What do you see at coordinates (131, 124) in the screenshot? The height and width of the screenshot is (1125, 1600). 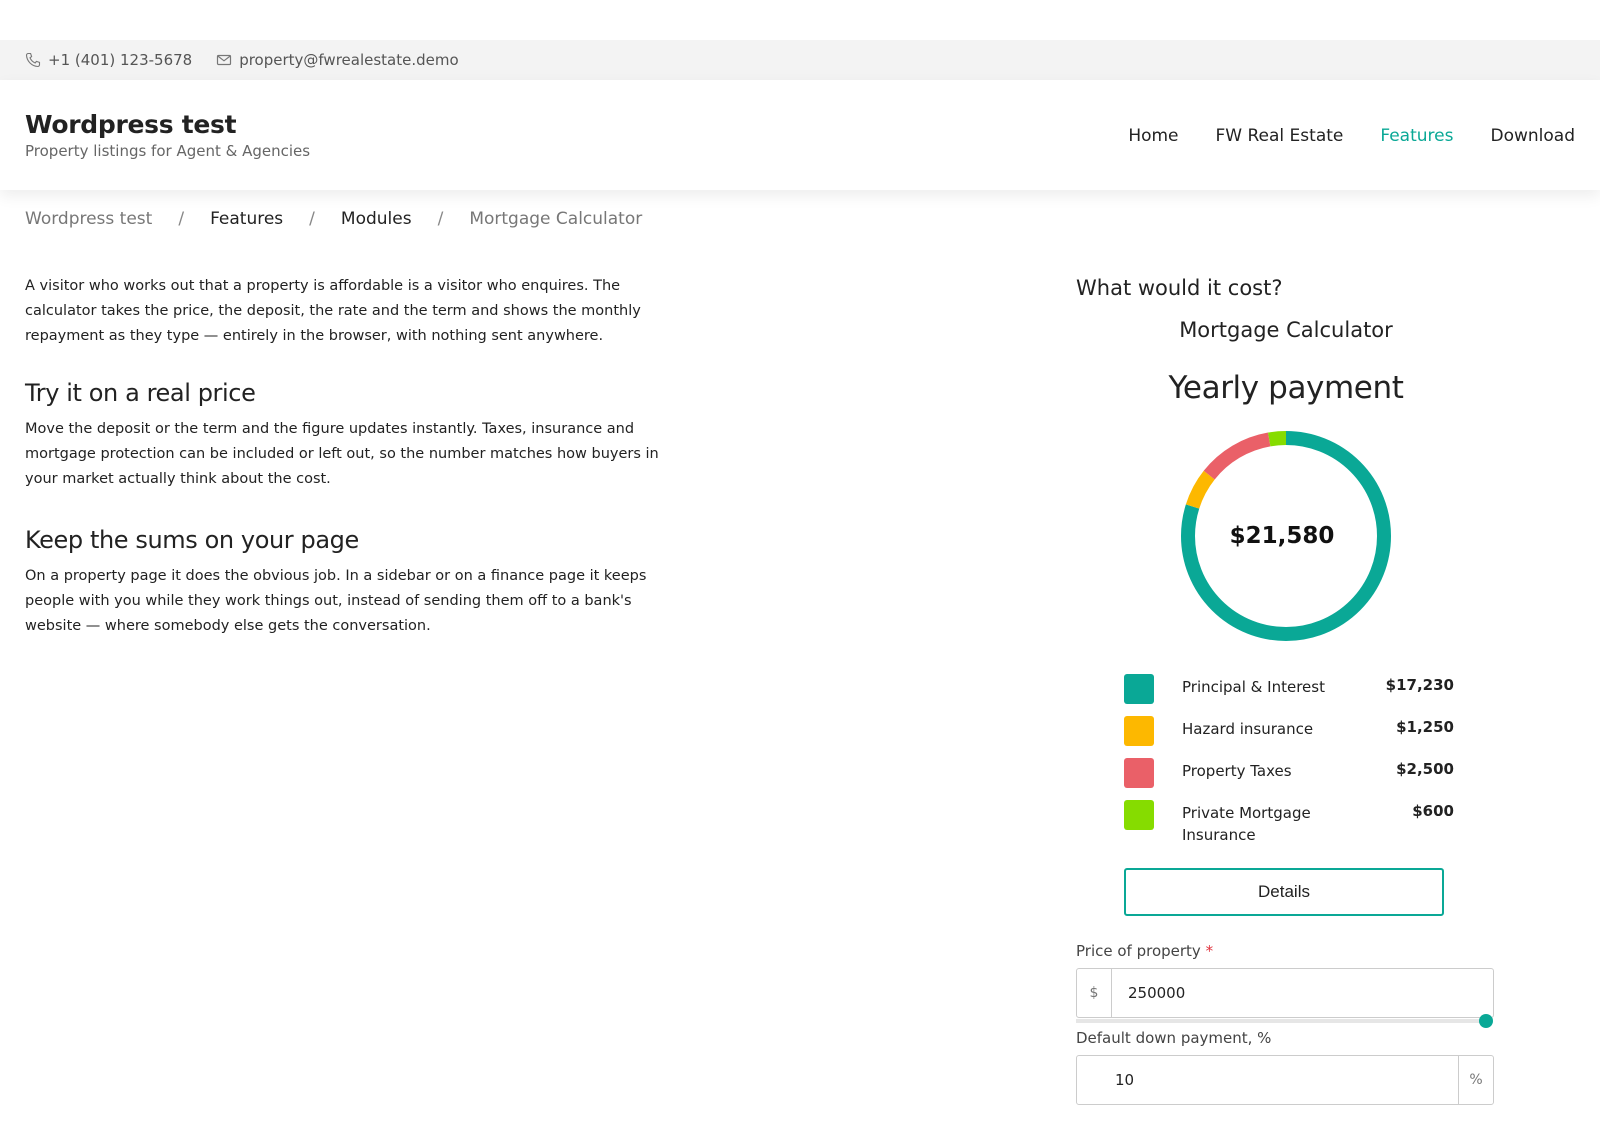 I see `site-title: Wordpress test` at bounding box center [131, 124].